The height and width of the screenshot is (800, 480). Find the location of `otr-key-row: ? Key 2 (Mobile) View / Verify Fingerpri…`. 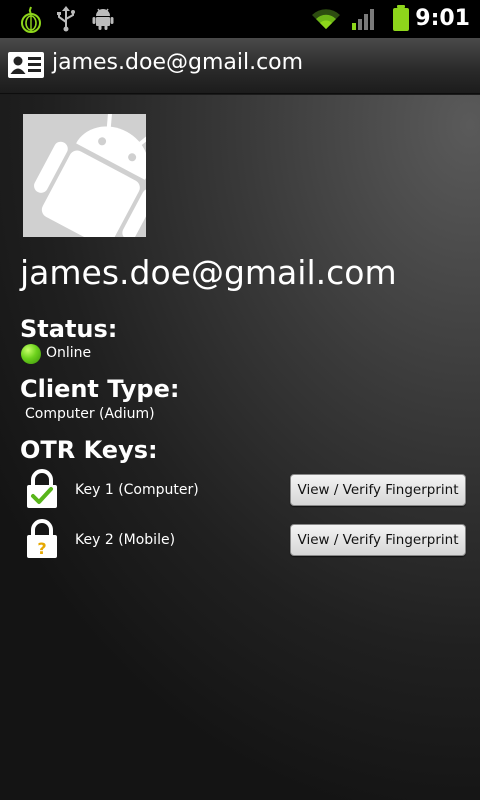

otr-key-row: ? Key 2 (Mobile) View / Verify Fingerpri… is located at coordinates (240, 541).